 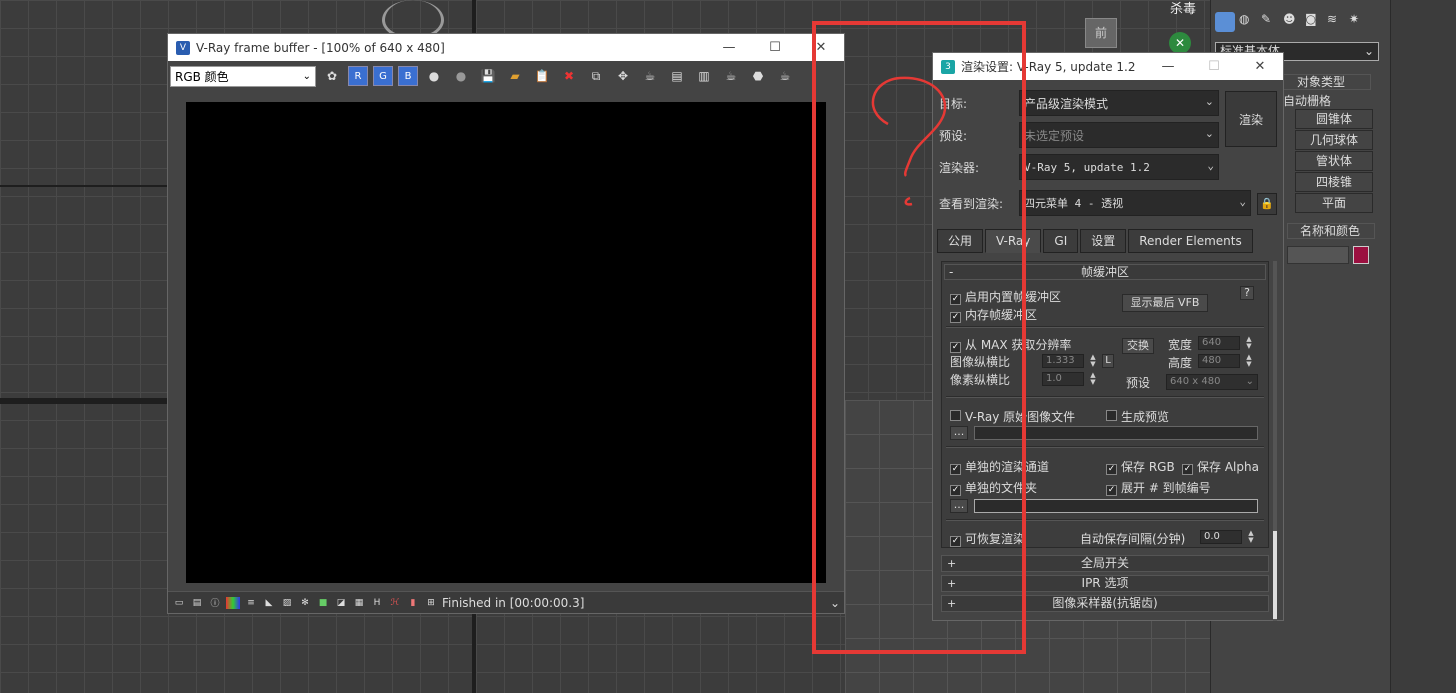 What do you see at coordinates (341, 603) in the screenshot?
I see `hsl-icon: ◪` at bounding box center [341, 603].